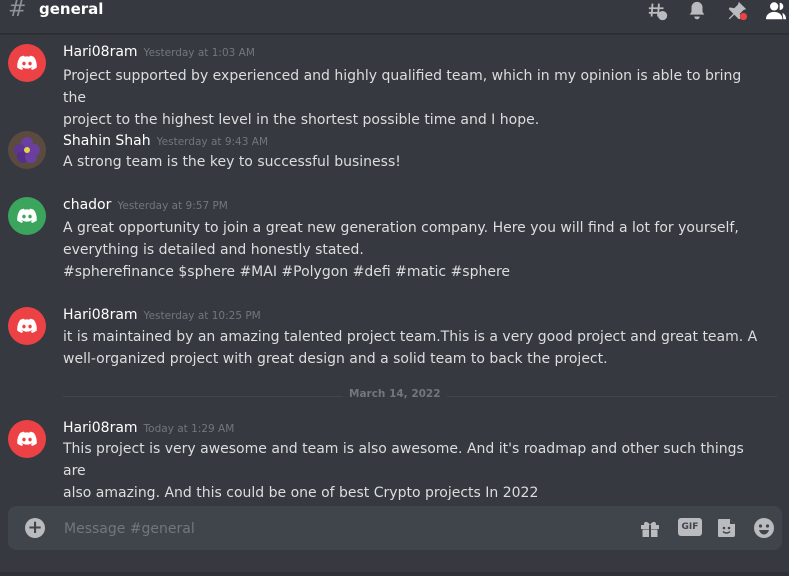 This screenshot has width=789, height=576. I want to click on timestamp: Yesterday at 10:25 PM, so click(202, 316).